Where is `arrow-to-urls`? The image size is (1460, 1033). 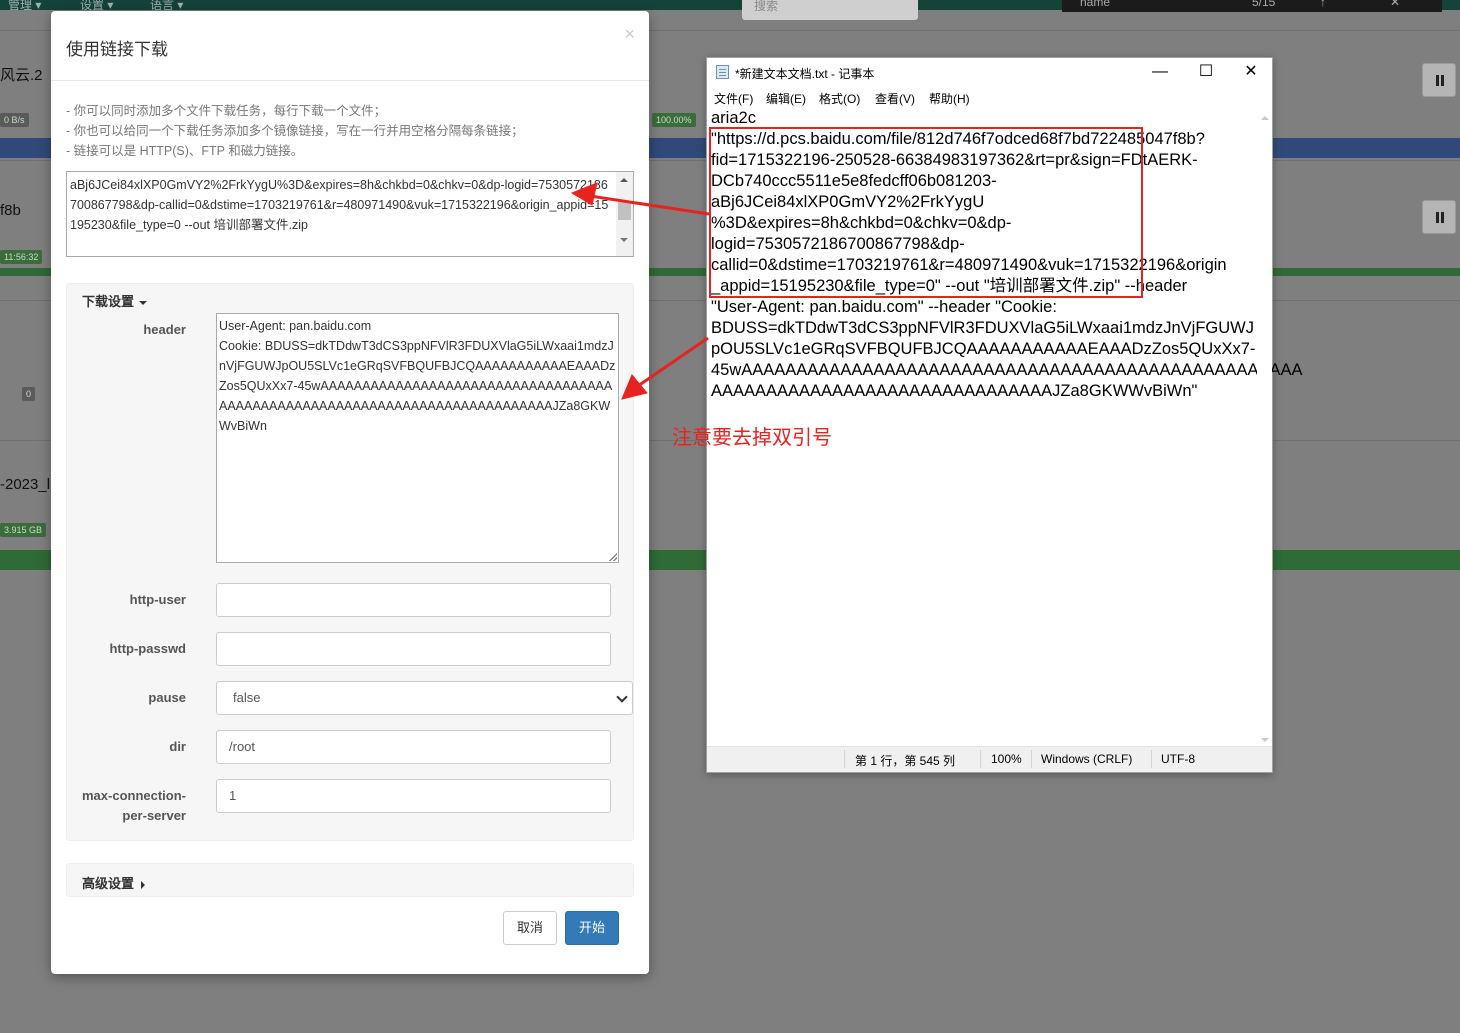 arrow-to-urls is located at coordinates (640, 199).